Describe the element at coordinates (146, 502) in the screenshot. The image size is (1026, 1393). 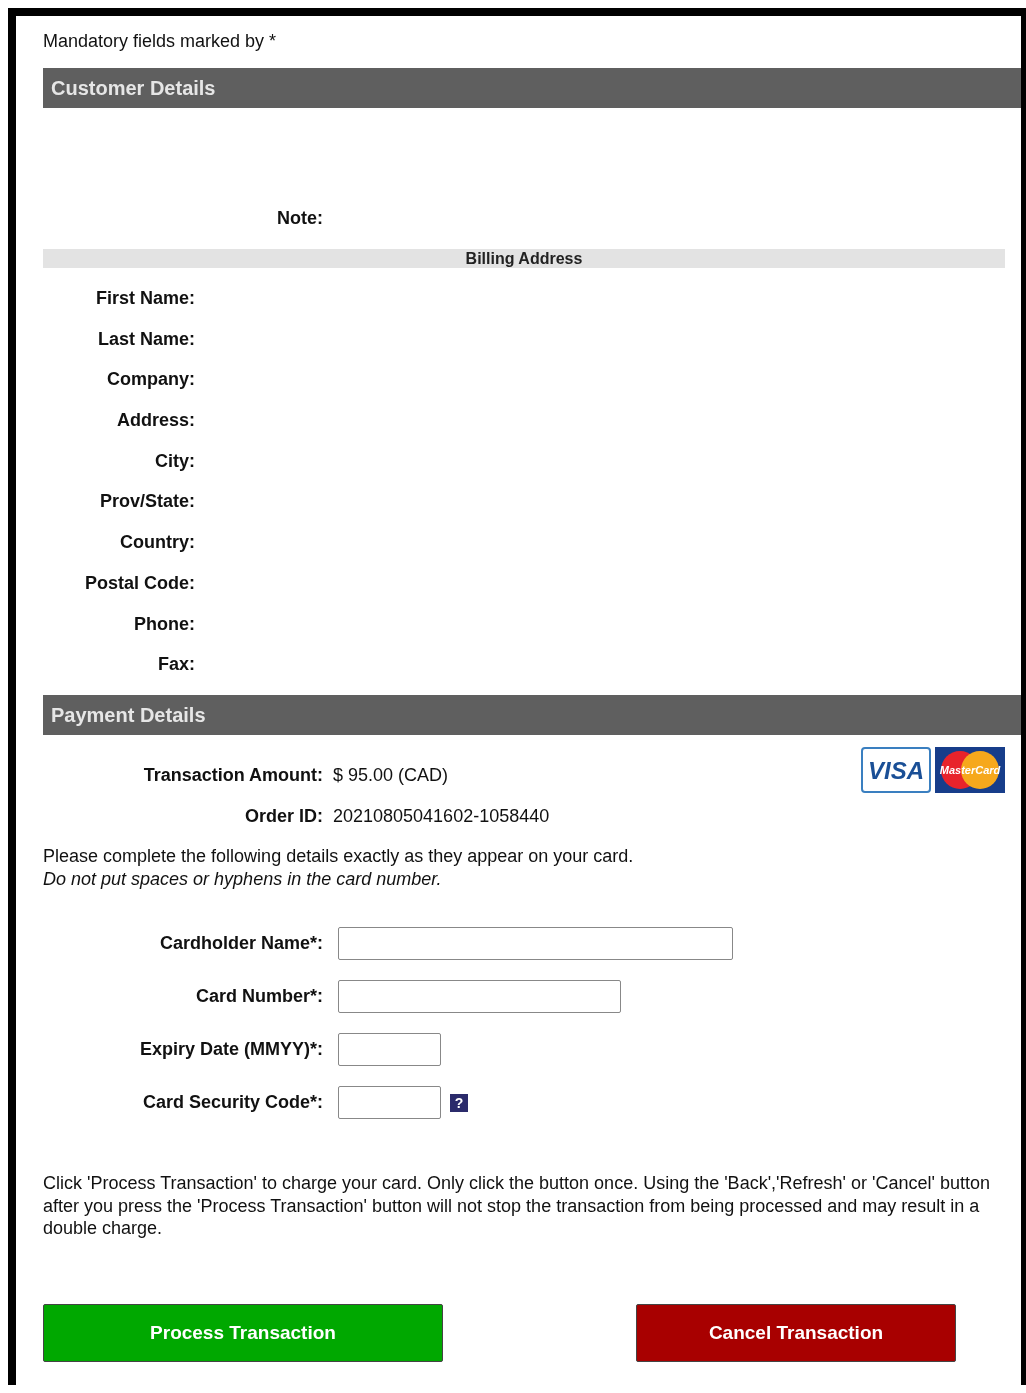
I see `field-label: Prov/State:` at that location.